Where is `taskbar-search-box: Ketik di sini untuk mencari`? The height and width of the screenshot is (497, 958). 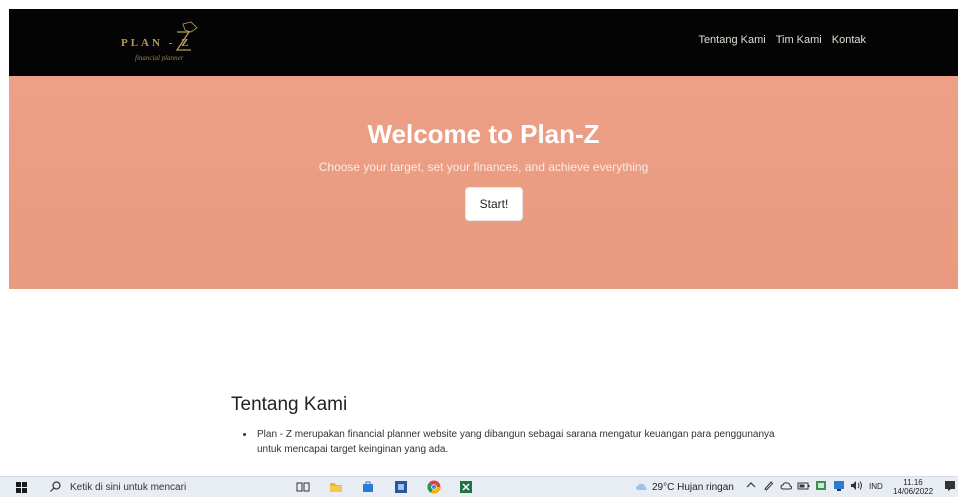 taskbar-search-box: Ketik di sini untuk mencari is located at coordinates (158, 487).